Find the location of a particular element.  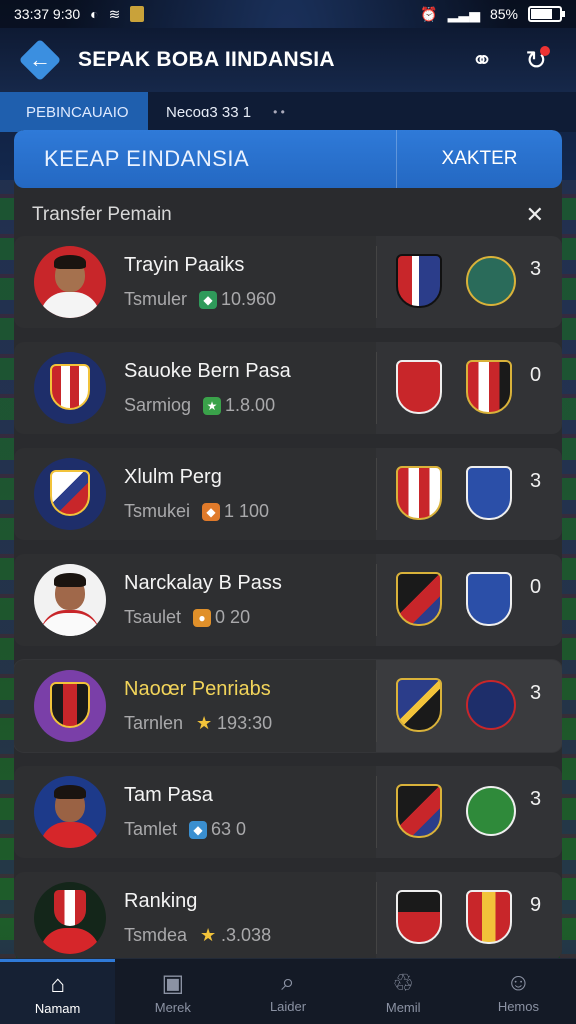

player-status: Sarmiog is located at coordinates (158, 405).